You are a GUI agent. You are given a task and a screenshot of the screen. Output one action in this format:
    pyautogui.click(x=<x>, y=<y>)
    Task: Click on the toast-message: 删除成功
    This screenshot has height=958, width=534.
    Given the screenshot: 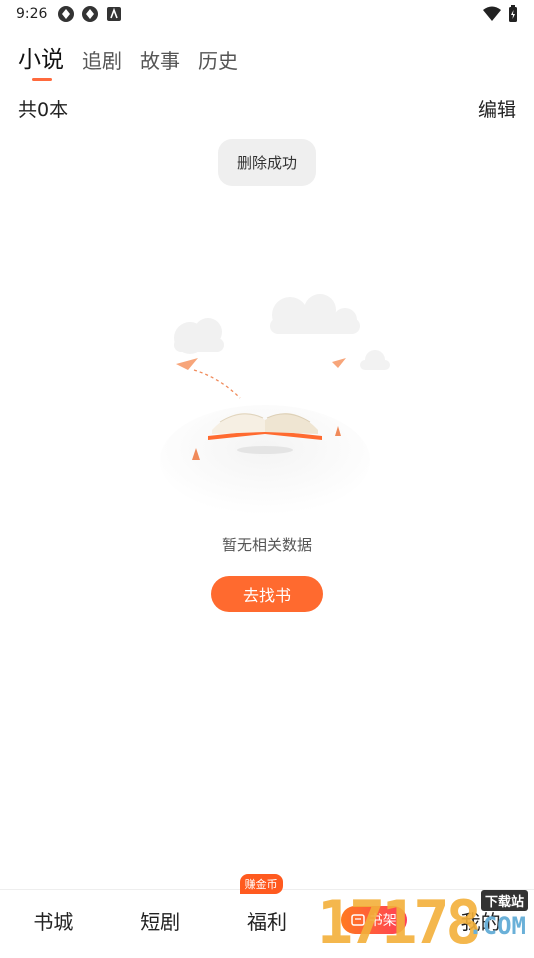 What is the action you would take?
    pyautogui.click(x=267, y=162)
    